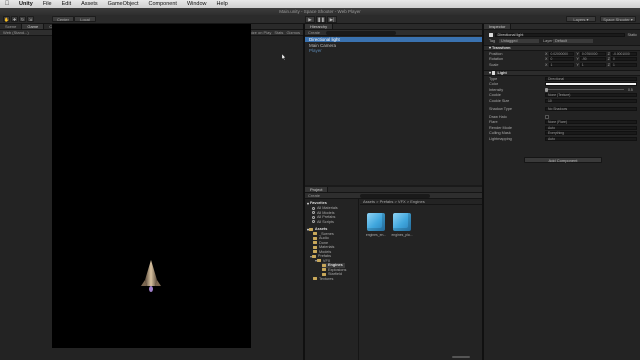 This screenshot has width=640, height=360. I want to click on light-lightmapping-row: Lightmapping Auto, so click(562, 139).